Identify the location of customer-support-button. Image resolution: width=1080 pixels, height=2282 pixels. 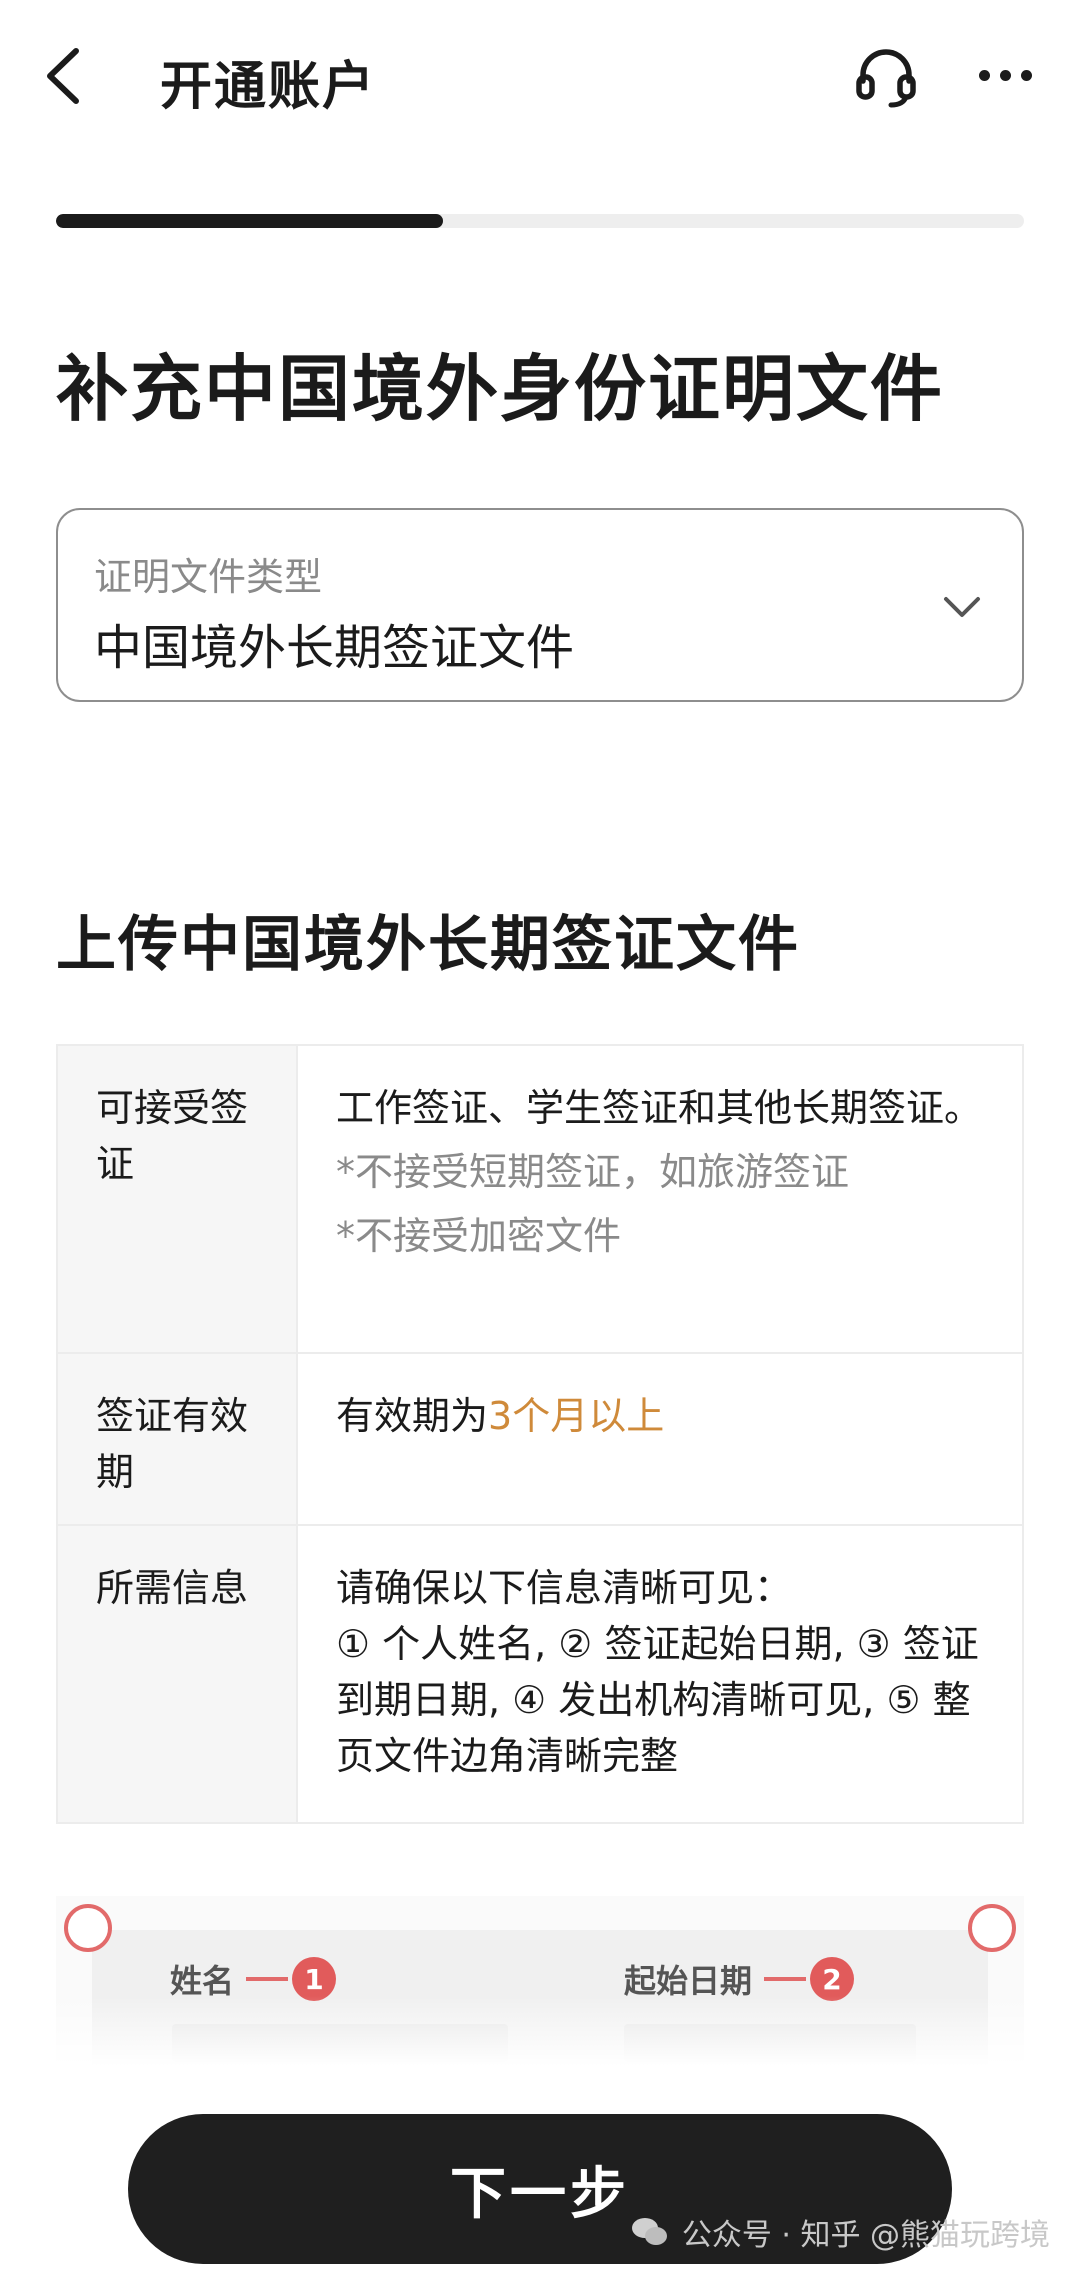
(886, 76).